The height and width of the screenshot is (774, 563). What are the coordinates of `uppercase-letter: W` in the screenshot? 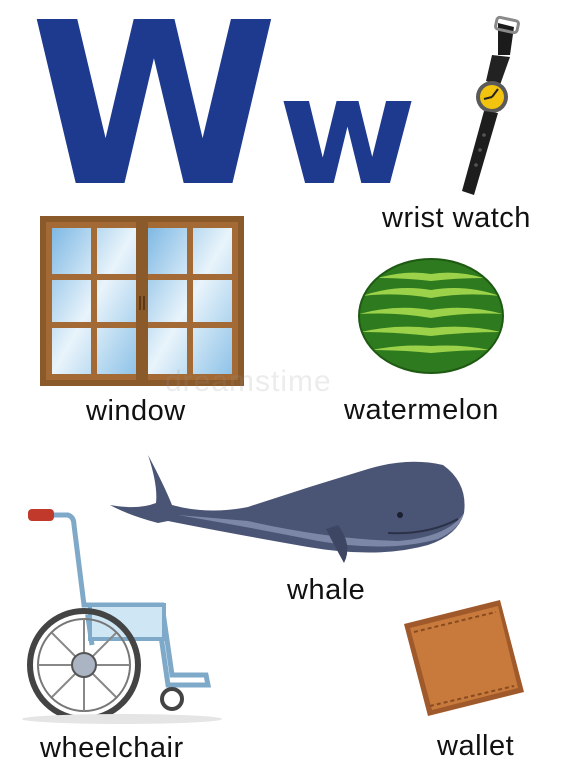 It's located at (154, 118).